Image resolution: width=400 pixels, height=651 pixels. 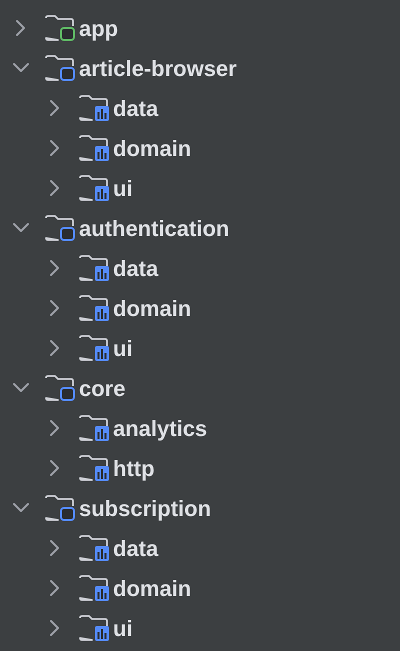 What do you see at coordinates (158, 68) in the screenshot?
I see `folder-name: article-browser` at bounding box center [158, 68].